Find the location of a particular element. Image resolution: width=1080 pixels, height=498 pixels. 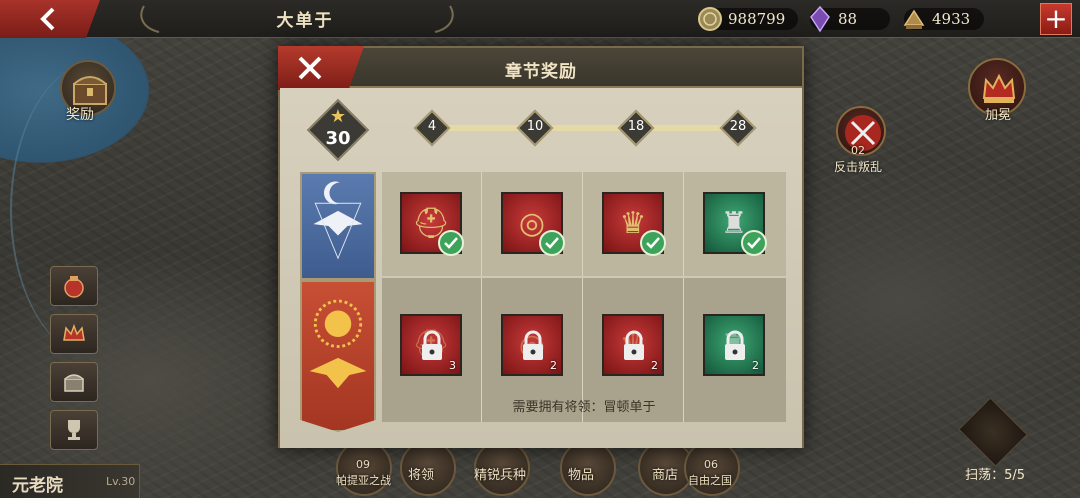

rebel-number: 02 is located at coordinates (858, 150).